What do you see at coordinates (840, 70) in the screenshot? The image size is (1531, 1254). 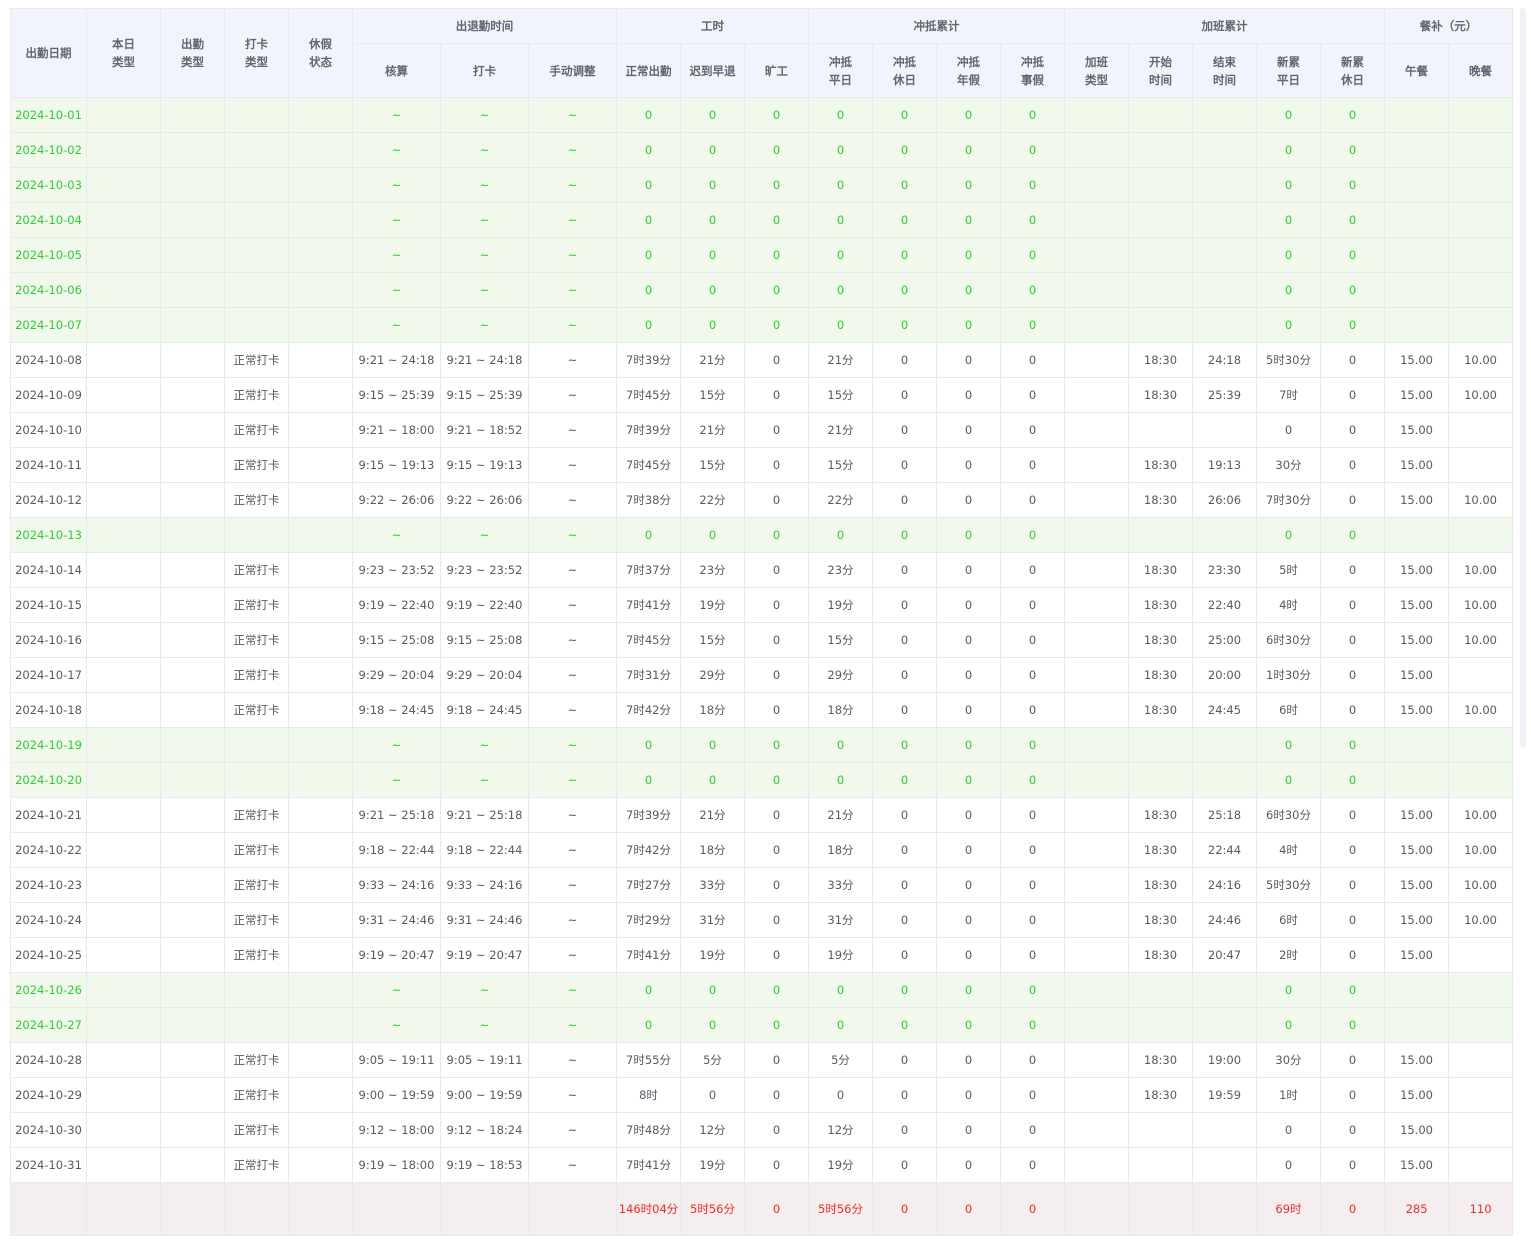 I see `col-off-weekday: 冲抵 平日` at bounding box center [840, 70].